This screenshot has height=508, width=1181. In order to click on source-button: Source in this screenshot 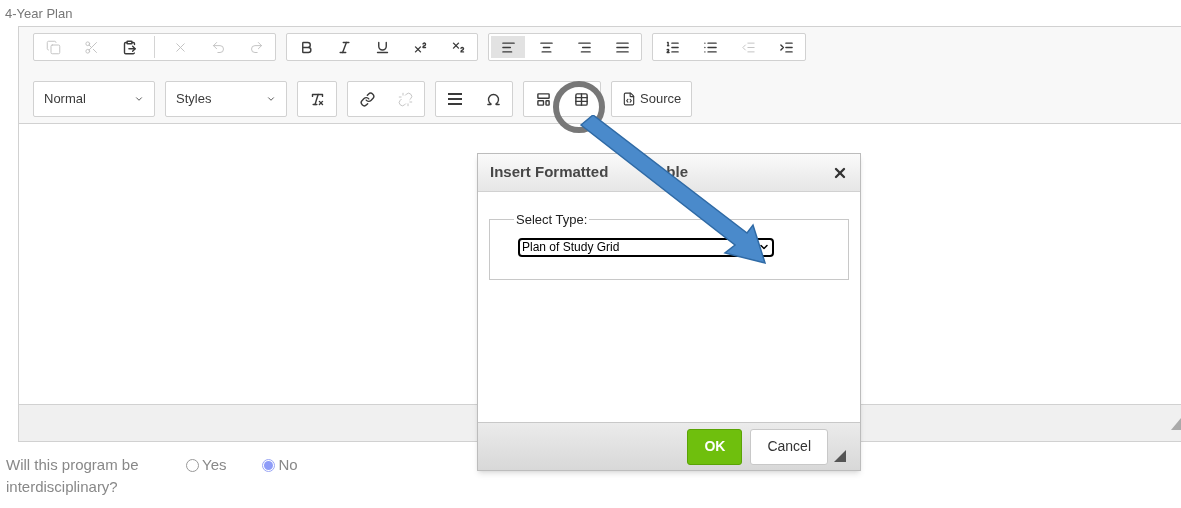, I will do `click(652, 99)`.